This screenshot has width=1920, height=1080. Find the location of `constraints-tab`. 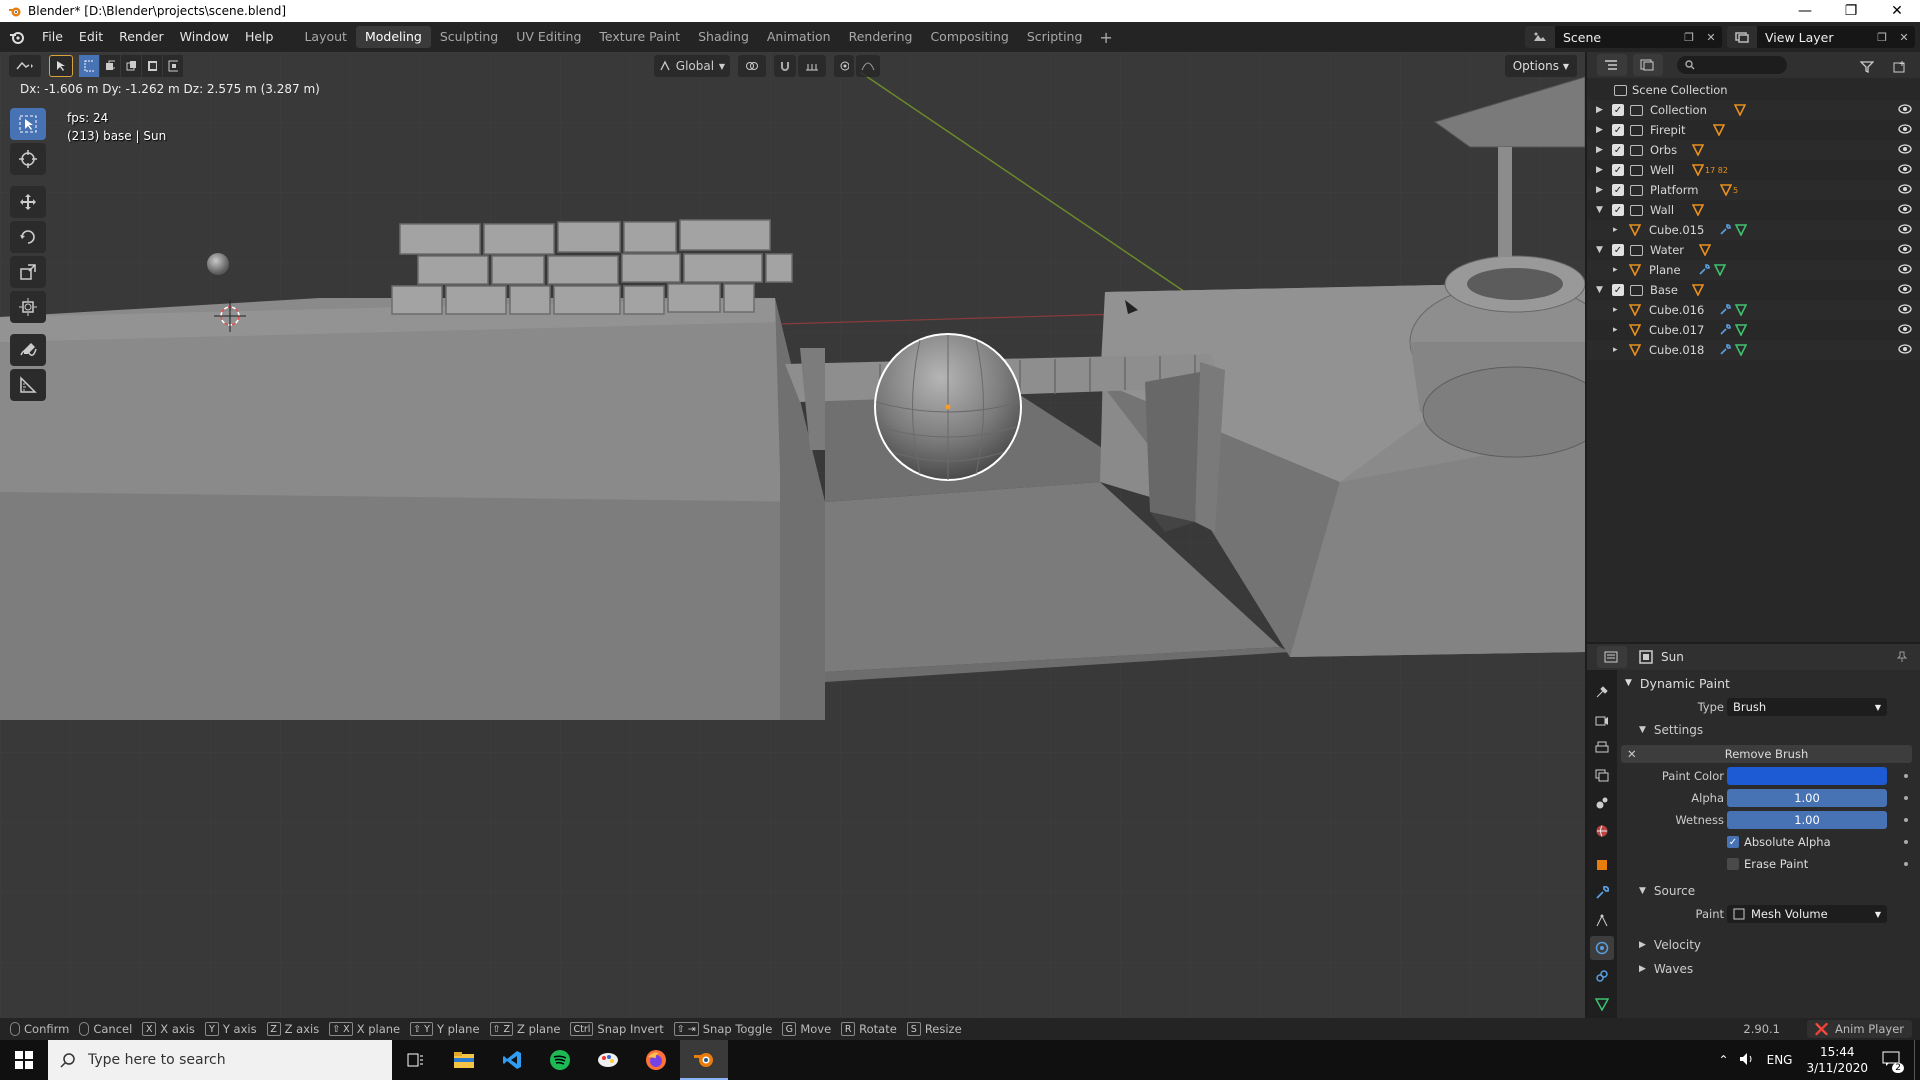

constraints-tab is located at coordinates (1602, 976).